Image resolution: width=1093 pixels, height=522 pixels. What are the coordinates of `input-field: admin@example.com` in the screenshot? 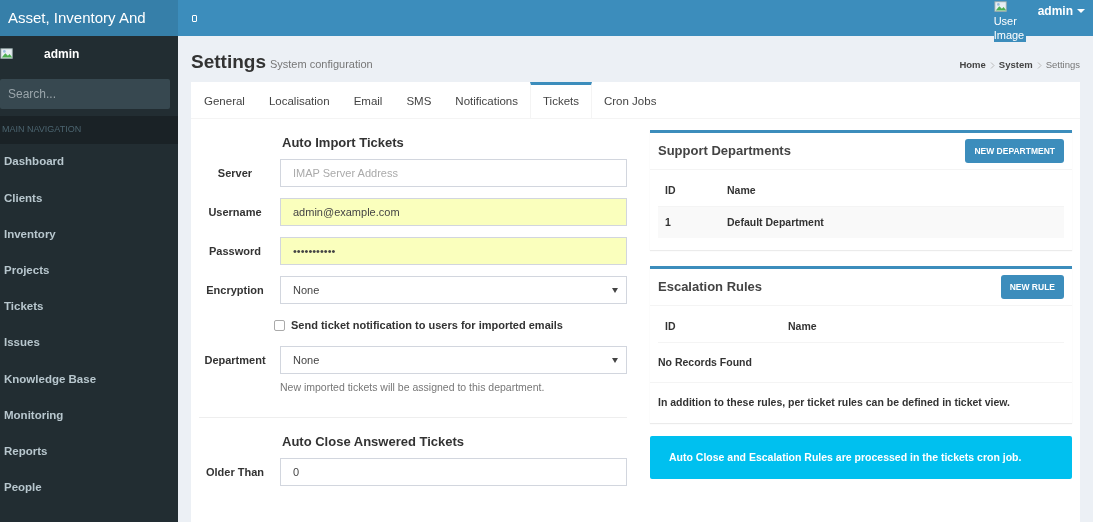 It's located at (453, 212).